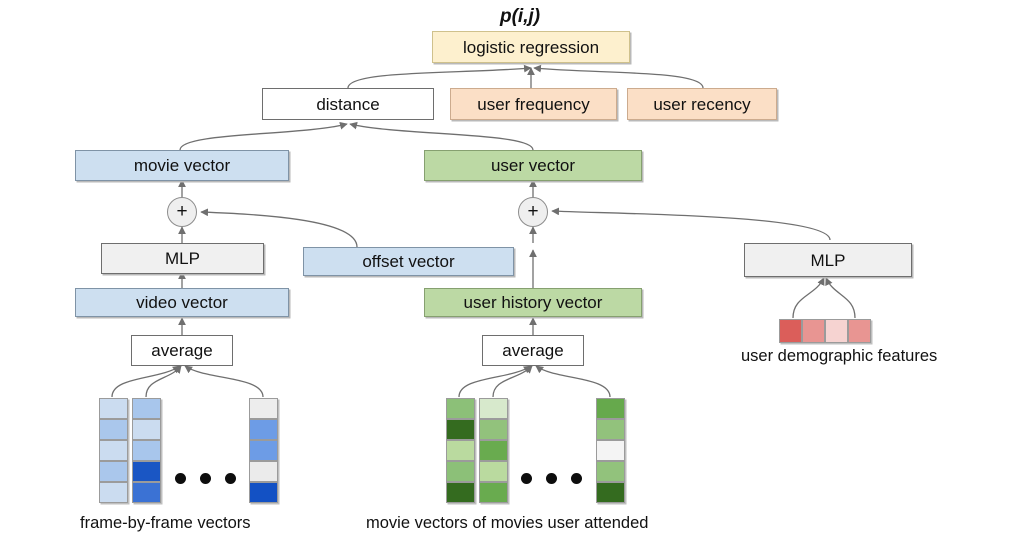 Image resolution: width=1015 pixels, height=559 pixels. What do you see at coordinates (533, 165) in the screenshot?
I see `node-user-vector: user vector` at bounding box center [533, 165].